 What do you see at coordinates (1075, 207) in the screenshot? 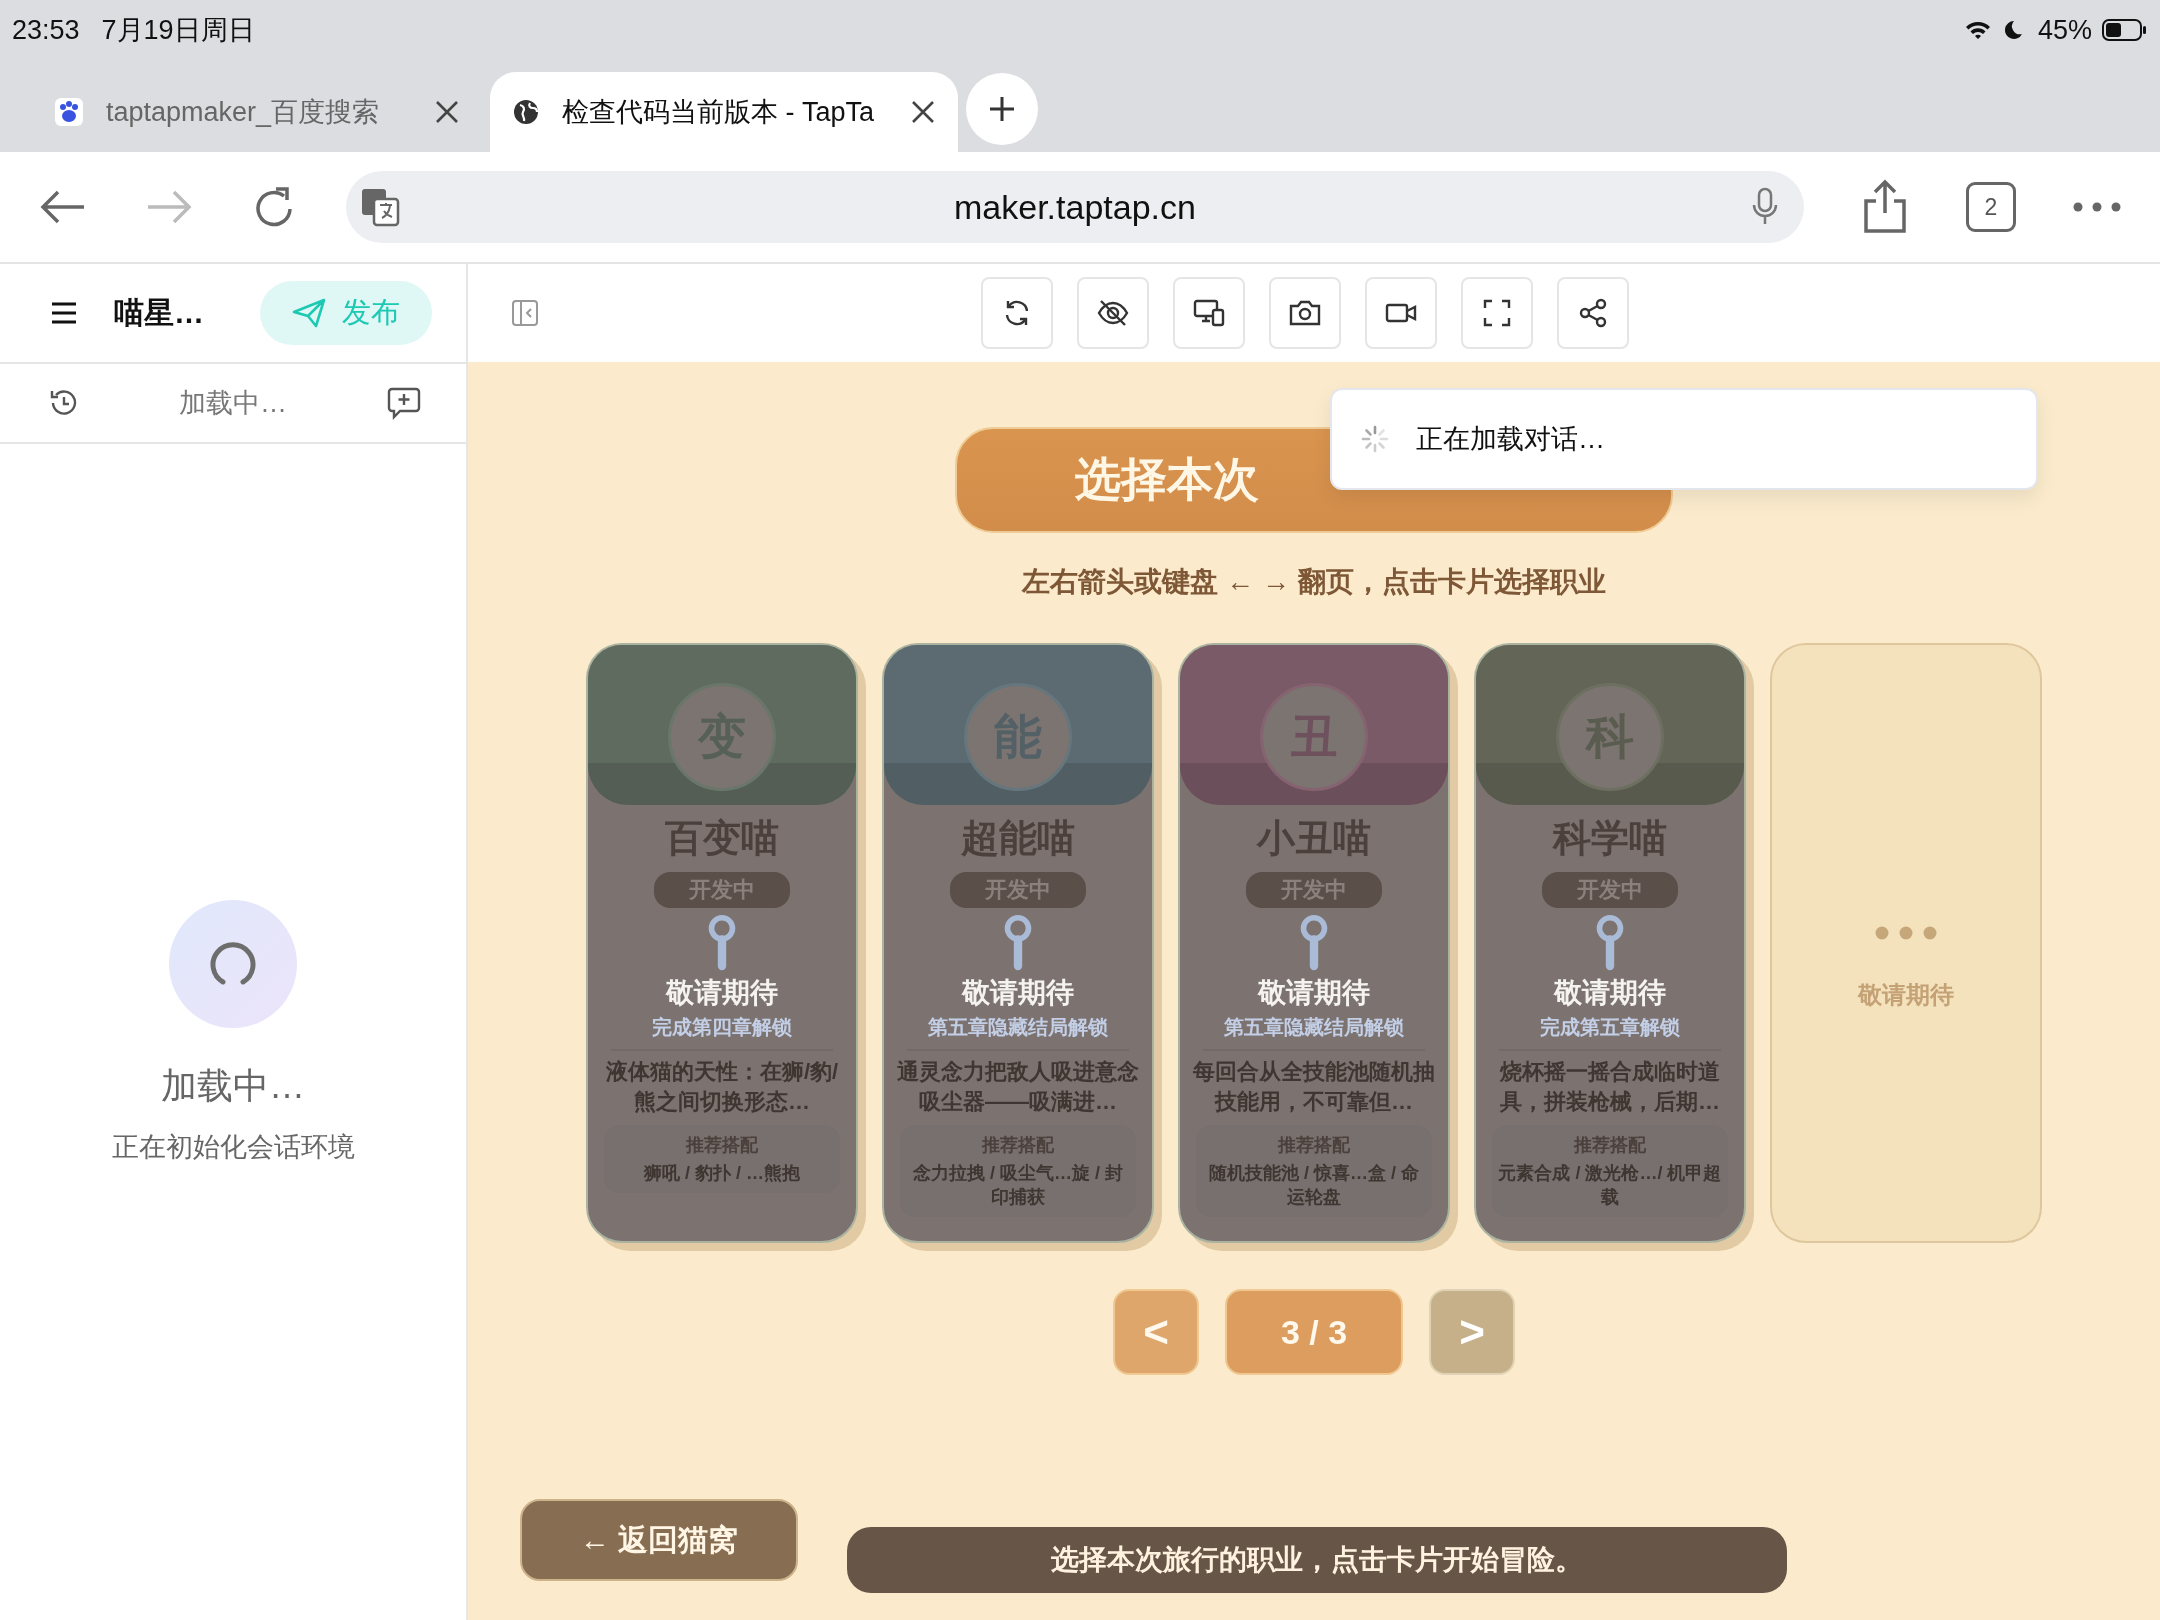
I see `address-bar: maker.taptap.cn` at bounding box center [1075, 207].